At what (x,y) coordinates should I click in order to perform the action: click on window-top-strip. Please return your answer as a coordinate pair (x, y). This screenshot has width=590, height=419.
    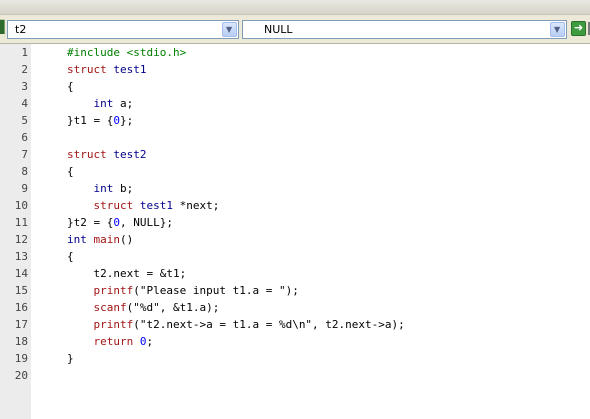
    Looking at the image, I should click on (295, 7).